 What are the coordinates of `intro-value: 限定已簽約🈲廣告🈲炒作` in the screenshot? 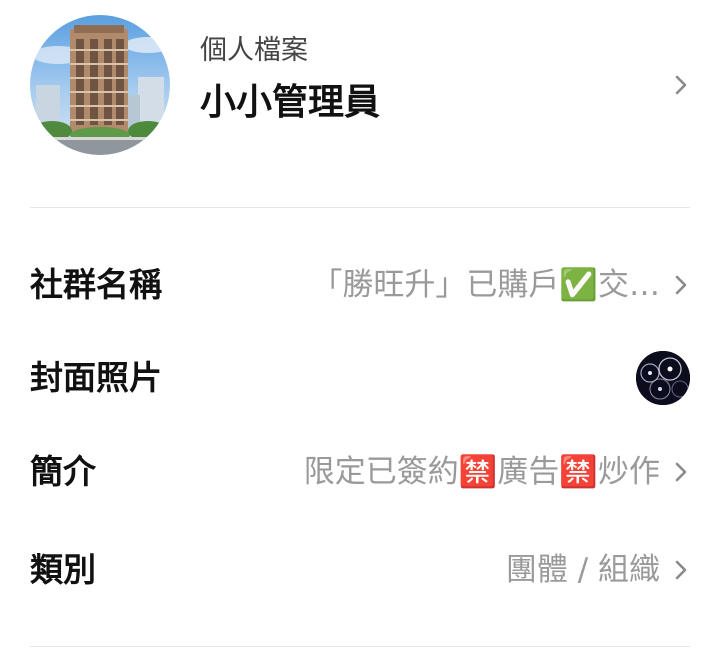 It's located at (481, 472).